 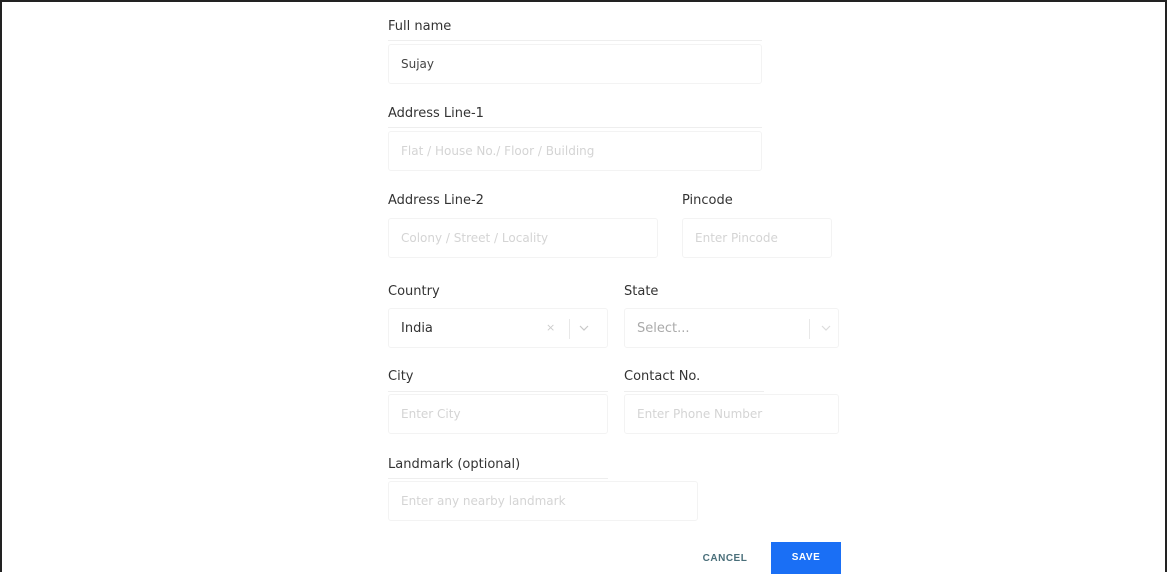 What do you see at coordinates (436, 200) in the screenshot?
I see `address-line-2-label: Address Line-2` at bounding box center [436, 200].